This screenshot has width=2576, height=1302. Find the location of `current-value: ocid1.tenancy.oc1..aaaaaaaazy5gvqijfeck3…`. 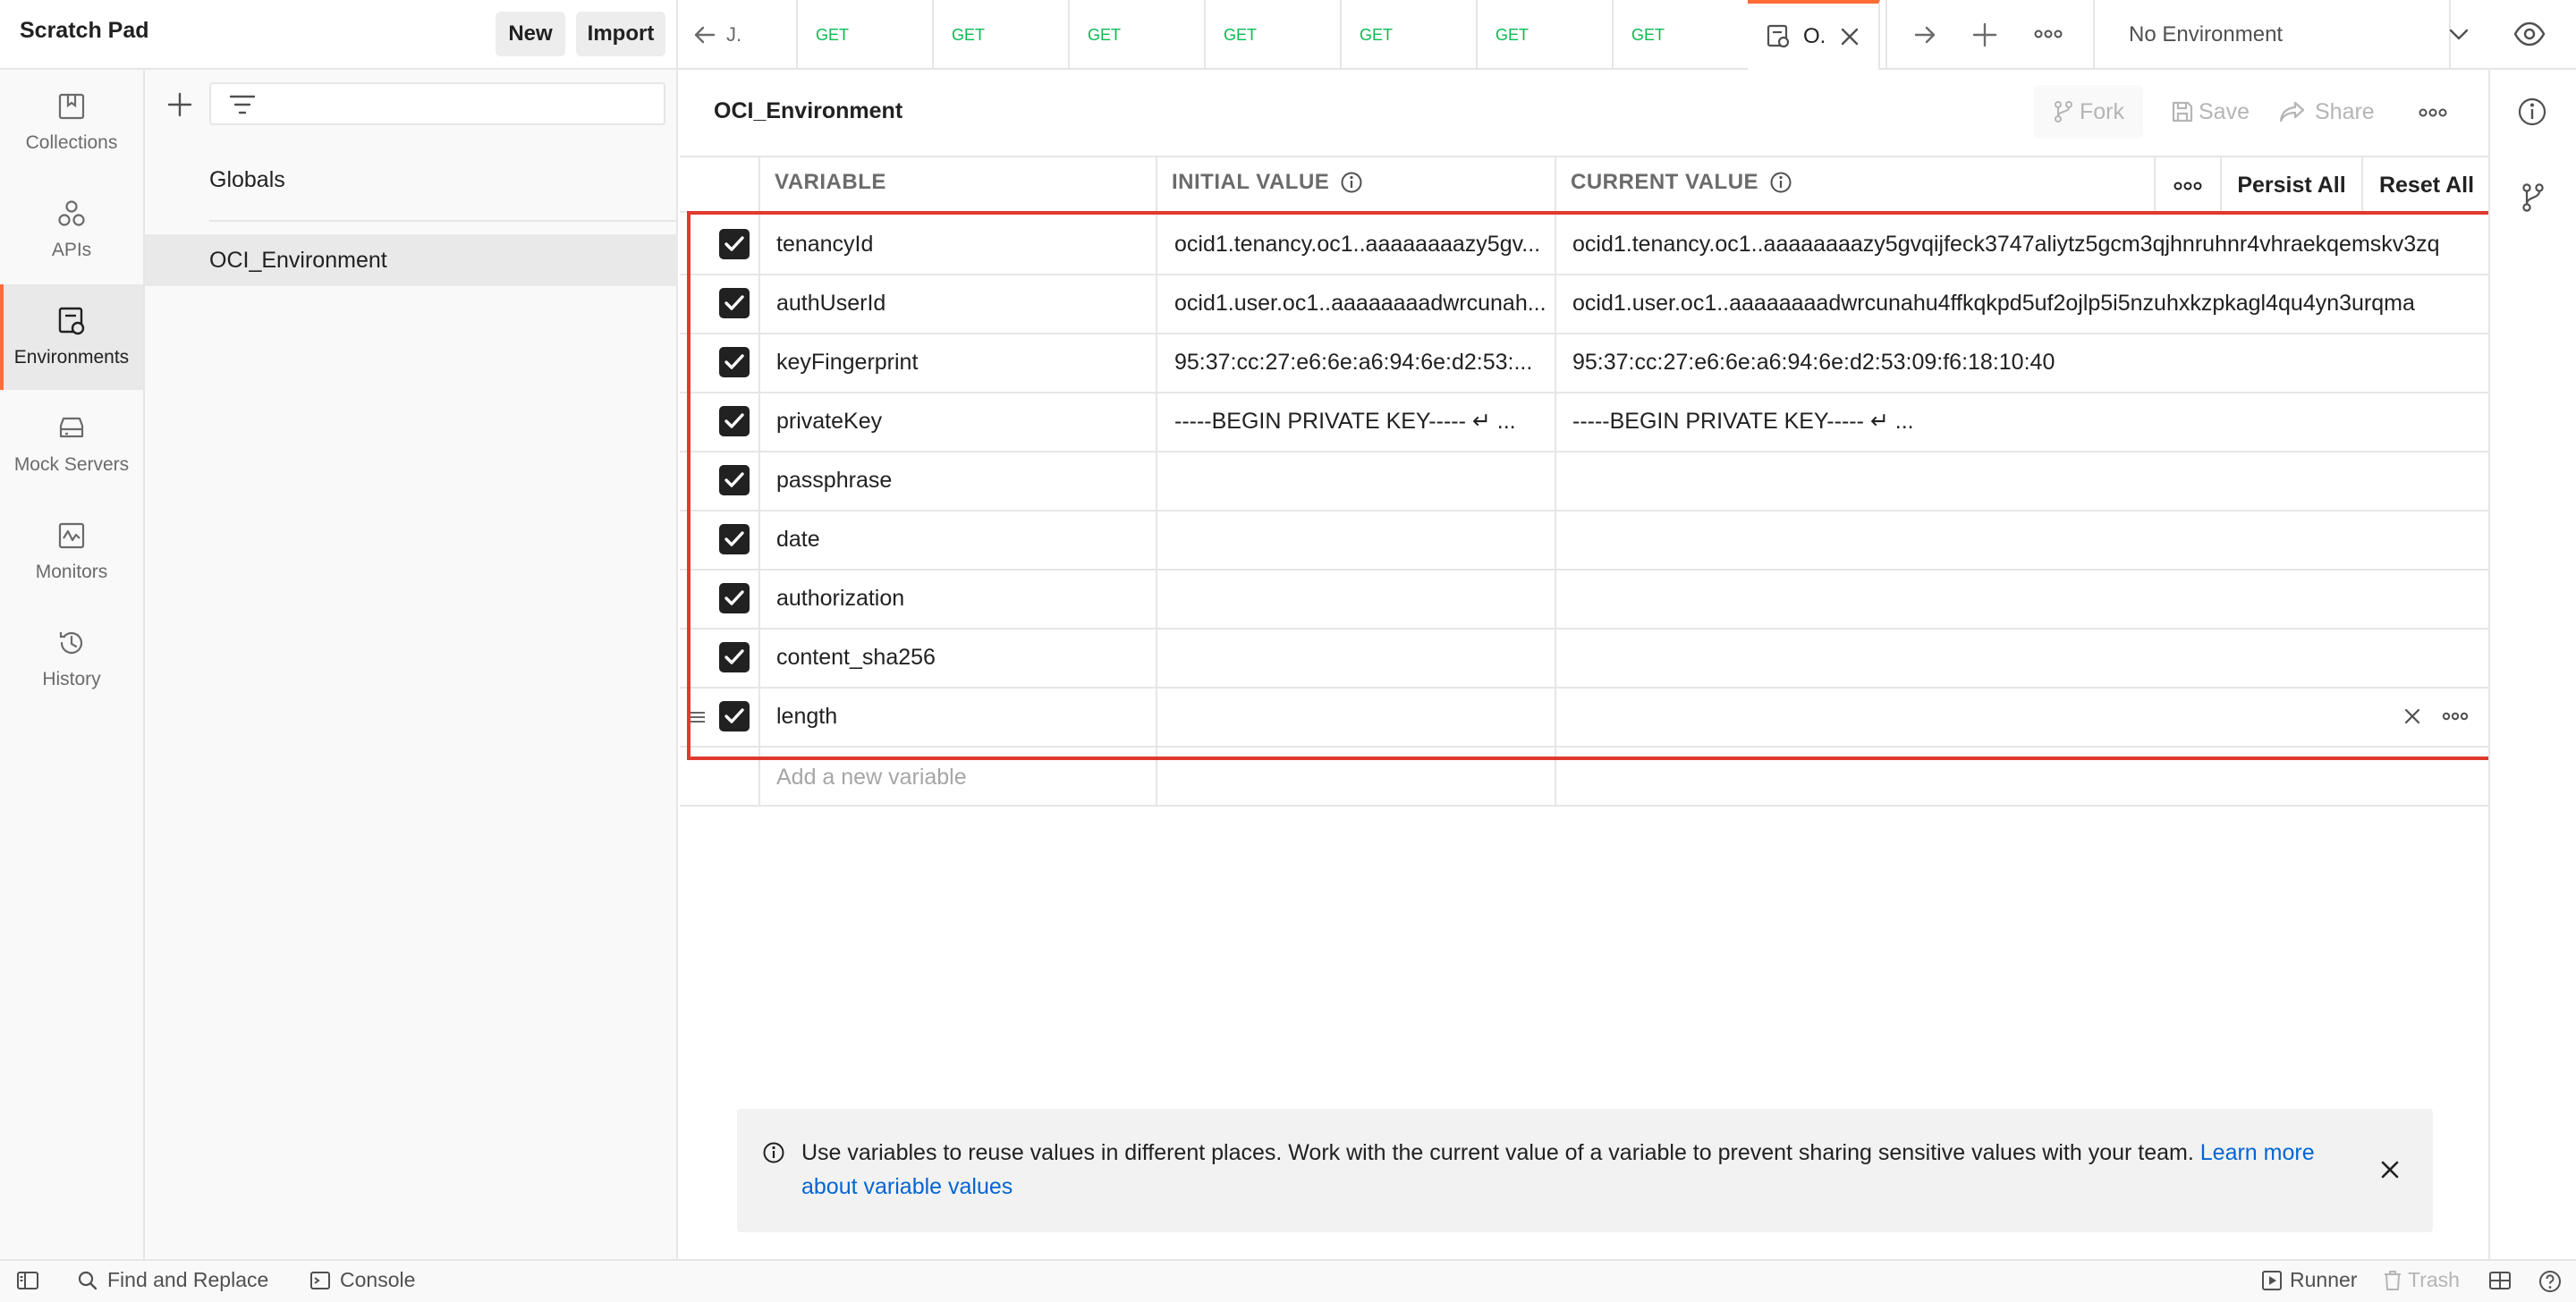

current-value: ocid1.tenancy.oc1..aaaaaaaazy5gvqijfeck3… is located at coordinates (2024, 244).